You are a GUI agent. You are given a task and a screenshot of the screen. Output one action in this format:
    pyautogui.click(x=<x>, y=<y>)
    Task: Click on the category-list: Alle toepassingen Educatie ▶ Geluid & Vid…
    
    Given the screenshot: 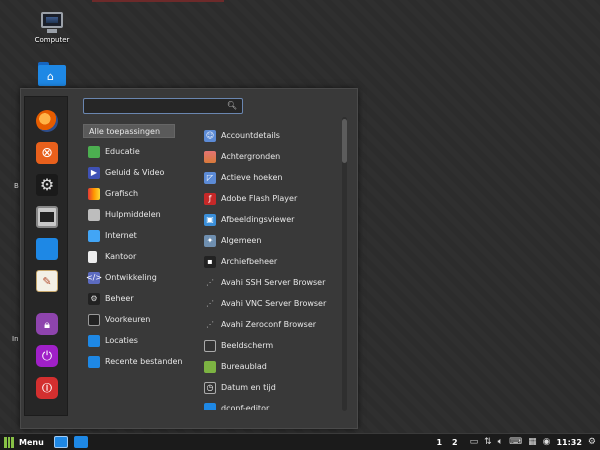 What is the action you would take?
    pyautogui.click(x=132, y=248)
    